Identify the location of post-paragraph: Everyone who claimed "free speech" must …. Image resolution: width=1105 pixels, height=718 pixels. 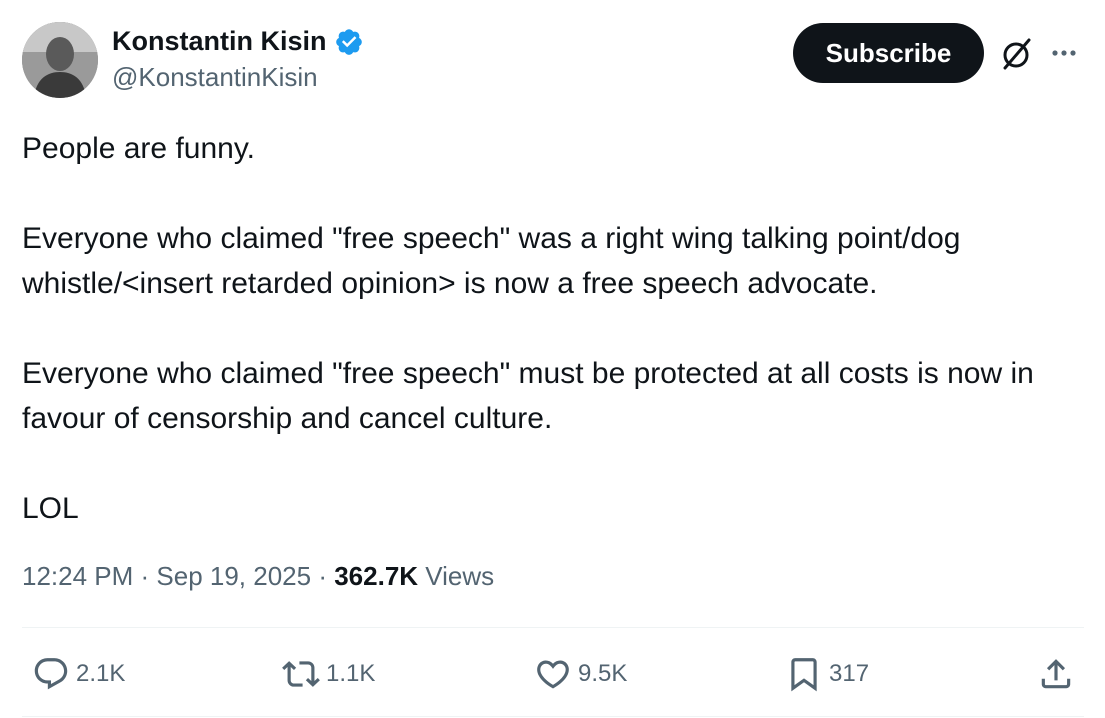
(528, 396).